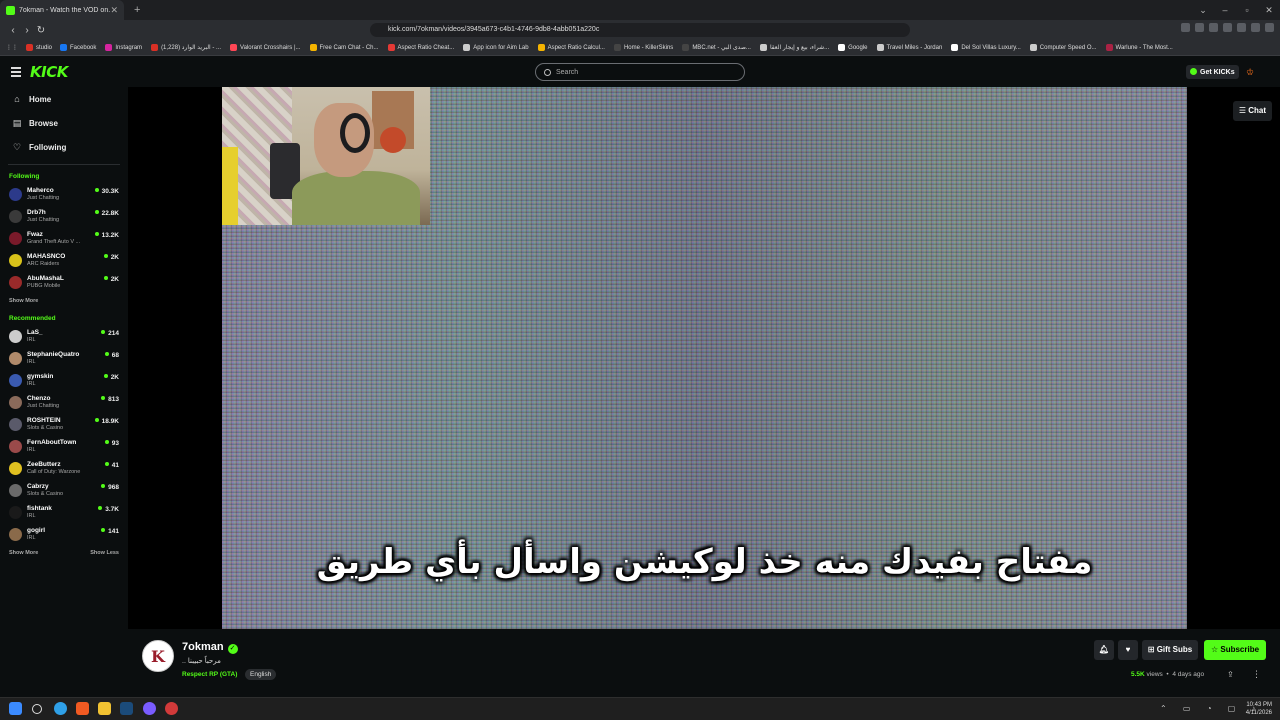 Image resolution: width=1280 pixels, height=720 pixels. What do you see at coordinates (16, 73) in the screenshot?
I see `hamburger-menu-icon` at bounding box center [16, 73].